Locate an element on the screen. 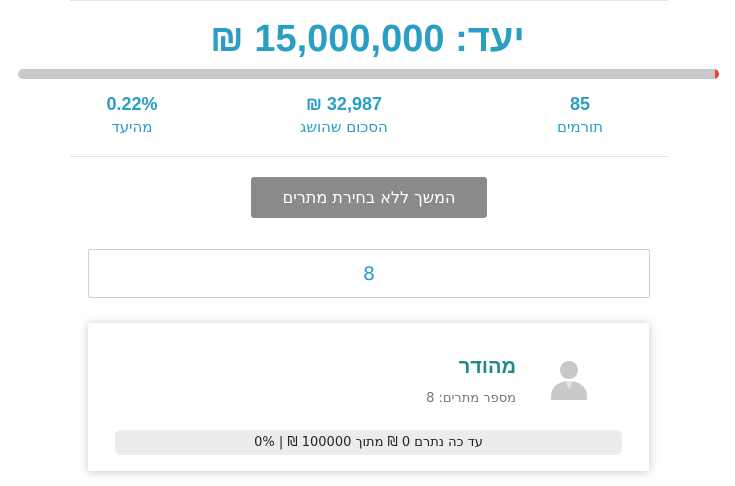  stats-divider is located at coordinates (369, 156).